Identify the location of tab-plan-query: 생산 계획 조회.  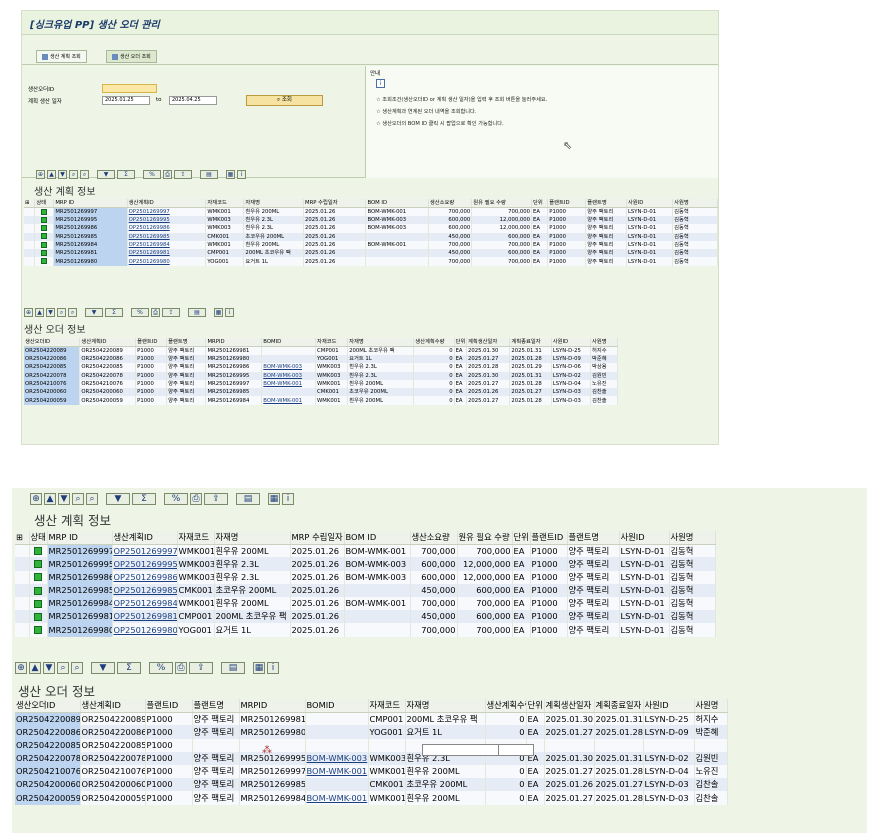
(61, 56).